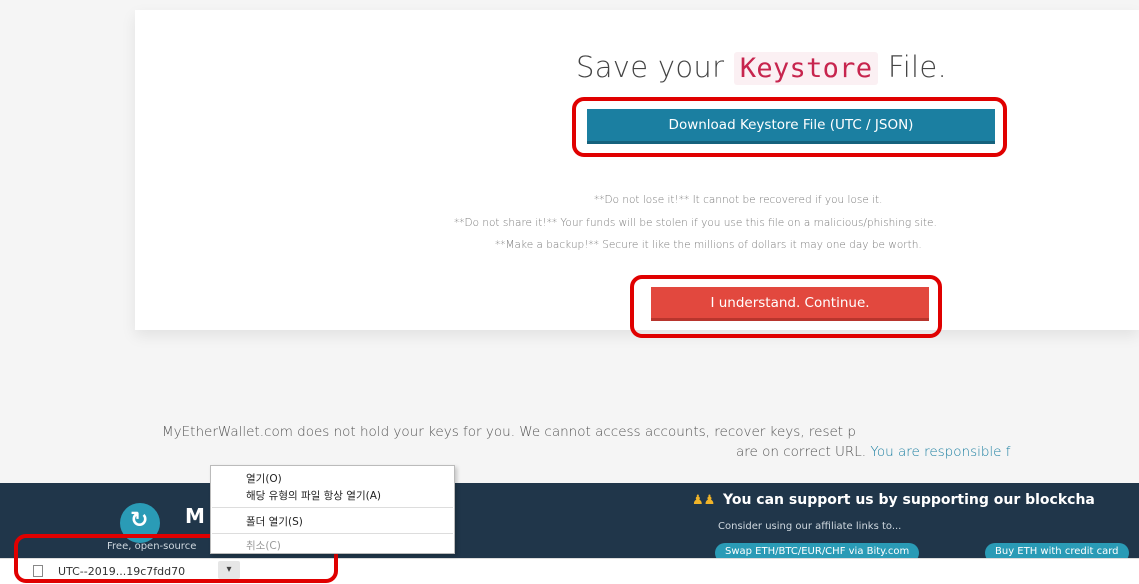  What do you see at coordinates (263, 545) in the screenshot?
I see `menu-item-cancel: 취소(C)` at bounding box center [263, 545].